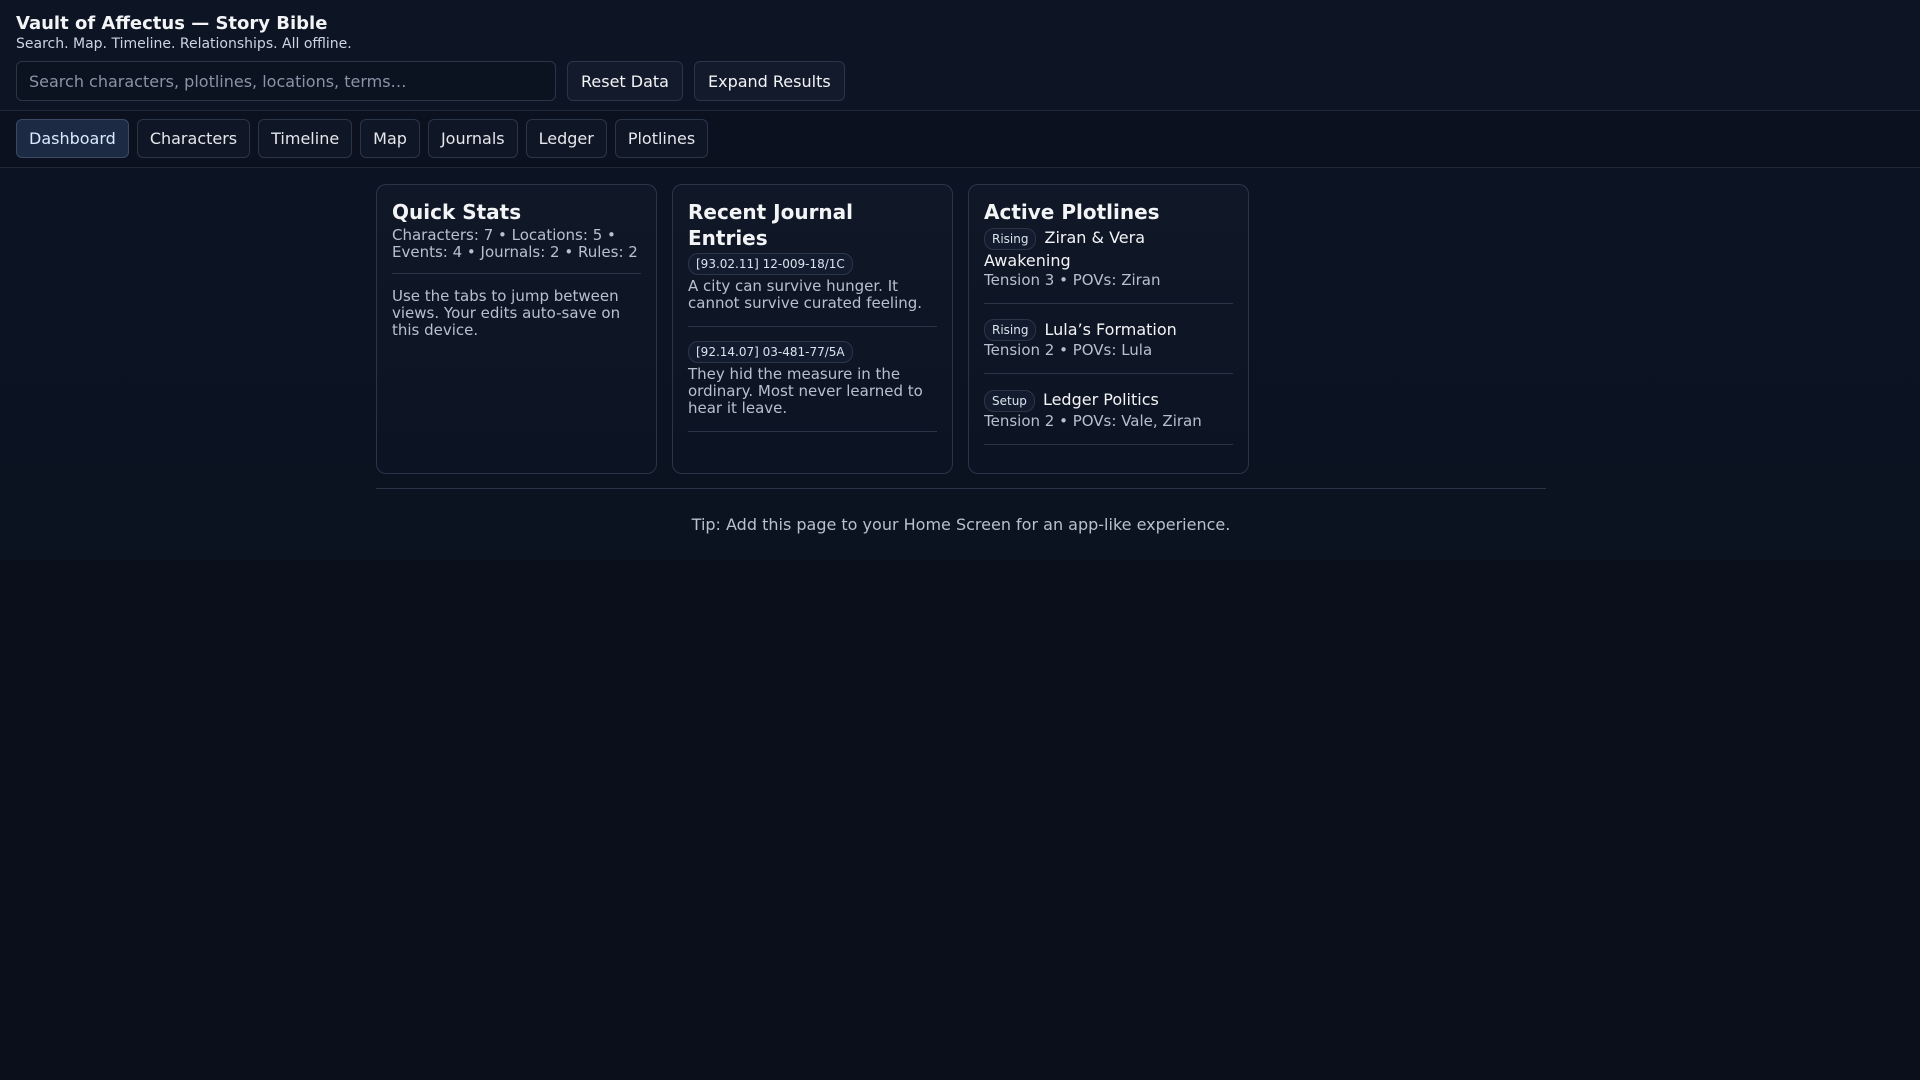  I want to click on plotline-name: Ledger Politics, so click(1100, 399).